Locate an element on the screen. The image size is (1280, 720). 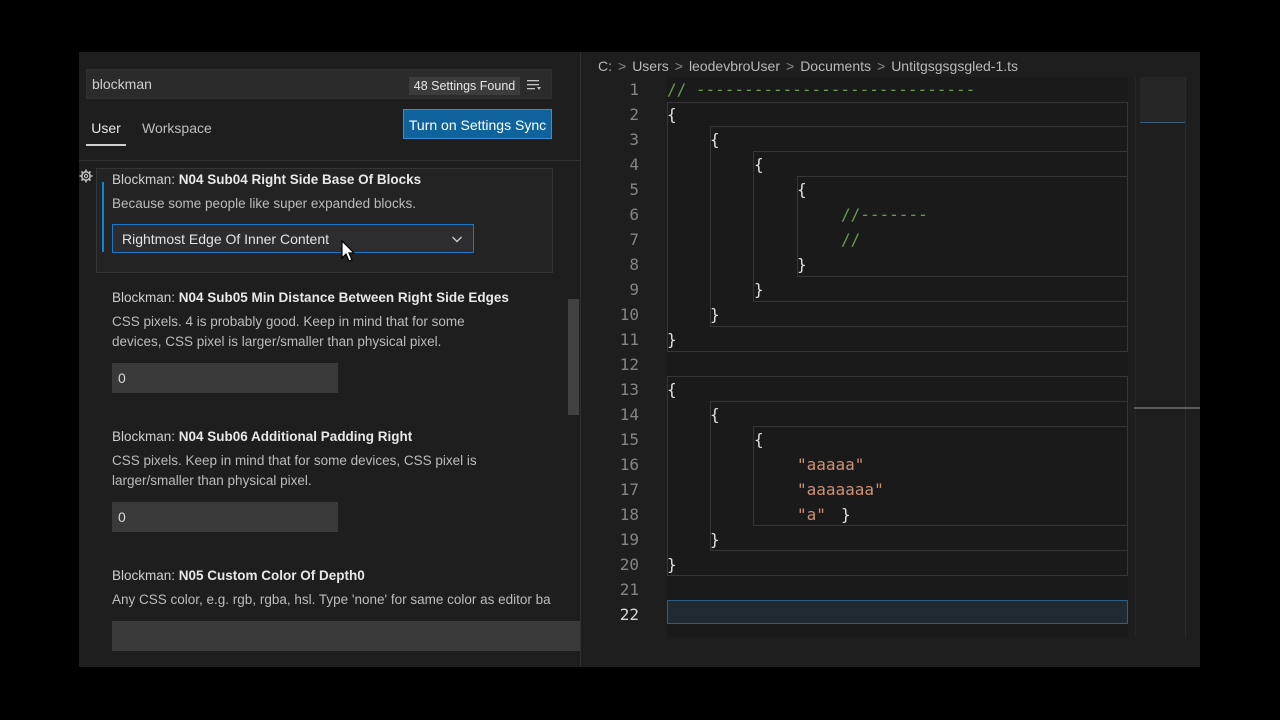
line-number: 2 is located at coordinates (634, 114).